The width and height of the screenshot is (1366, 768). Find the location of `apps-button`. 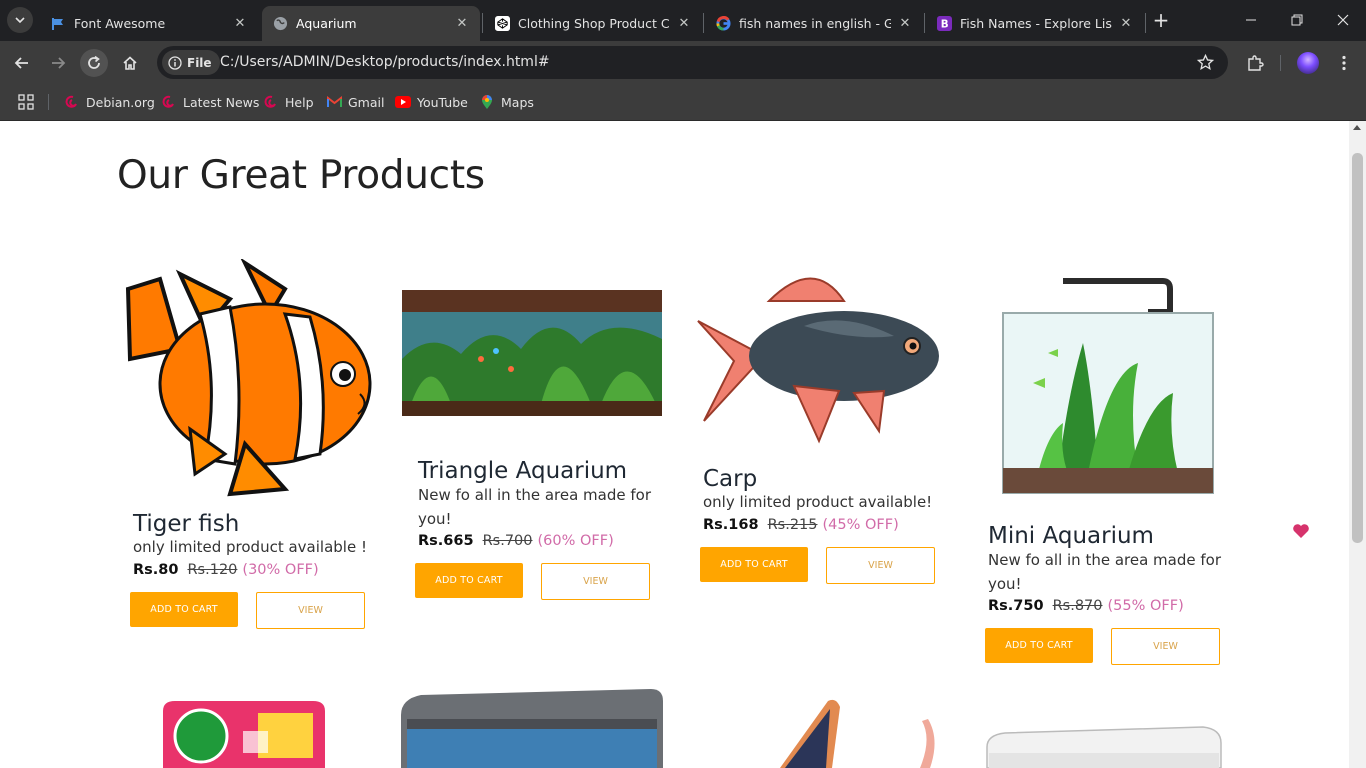

apps-button is located at coordinates (26, 102).